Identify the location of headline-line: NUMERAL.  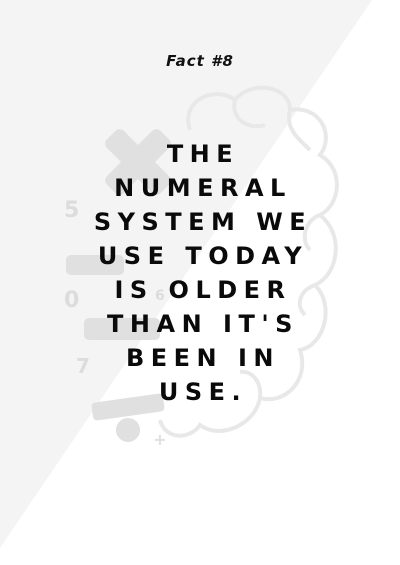
(203, 188).